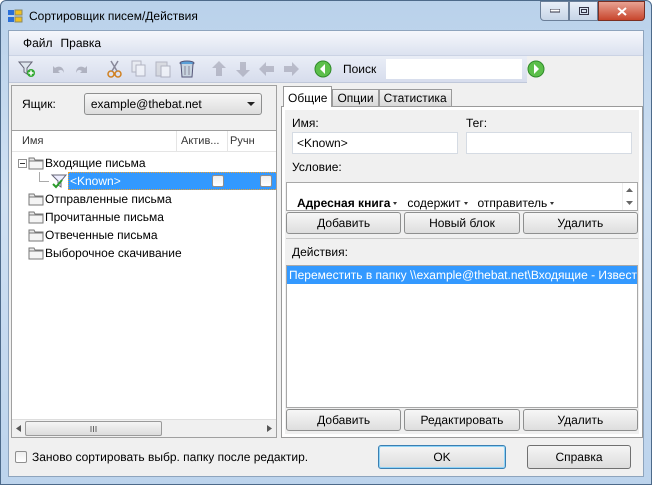 The image size is (652, 485). What do you see at coordinates (93, 429) in the screenshot?
I see `grip-icon` at bounding box center [93, 429].